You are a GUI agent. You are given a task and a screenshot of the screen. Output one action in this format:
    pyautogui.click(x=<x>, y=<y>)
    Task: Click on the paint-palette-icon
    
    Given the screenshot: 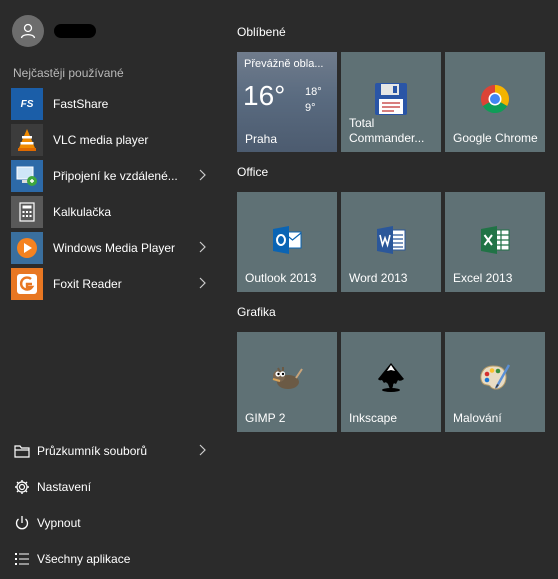 What is the action you would take?
    pyautogui.click(x=495, y=377)
    